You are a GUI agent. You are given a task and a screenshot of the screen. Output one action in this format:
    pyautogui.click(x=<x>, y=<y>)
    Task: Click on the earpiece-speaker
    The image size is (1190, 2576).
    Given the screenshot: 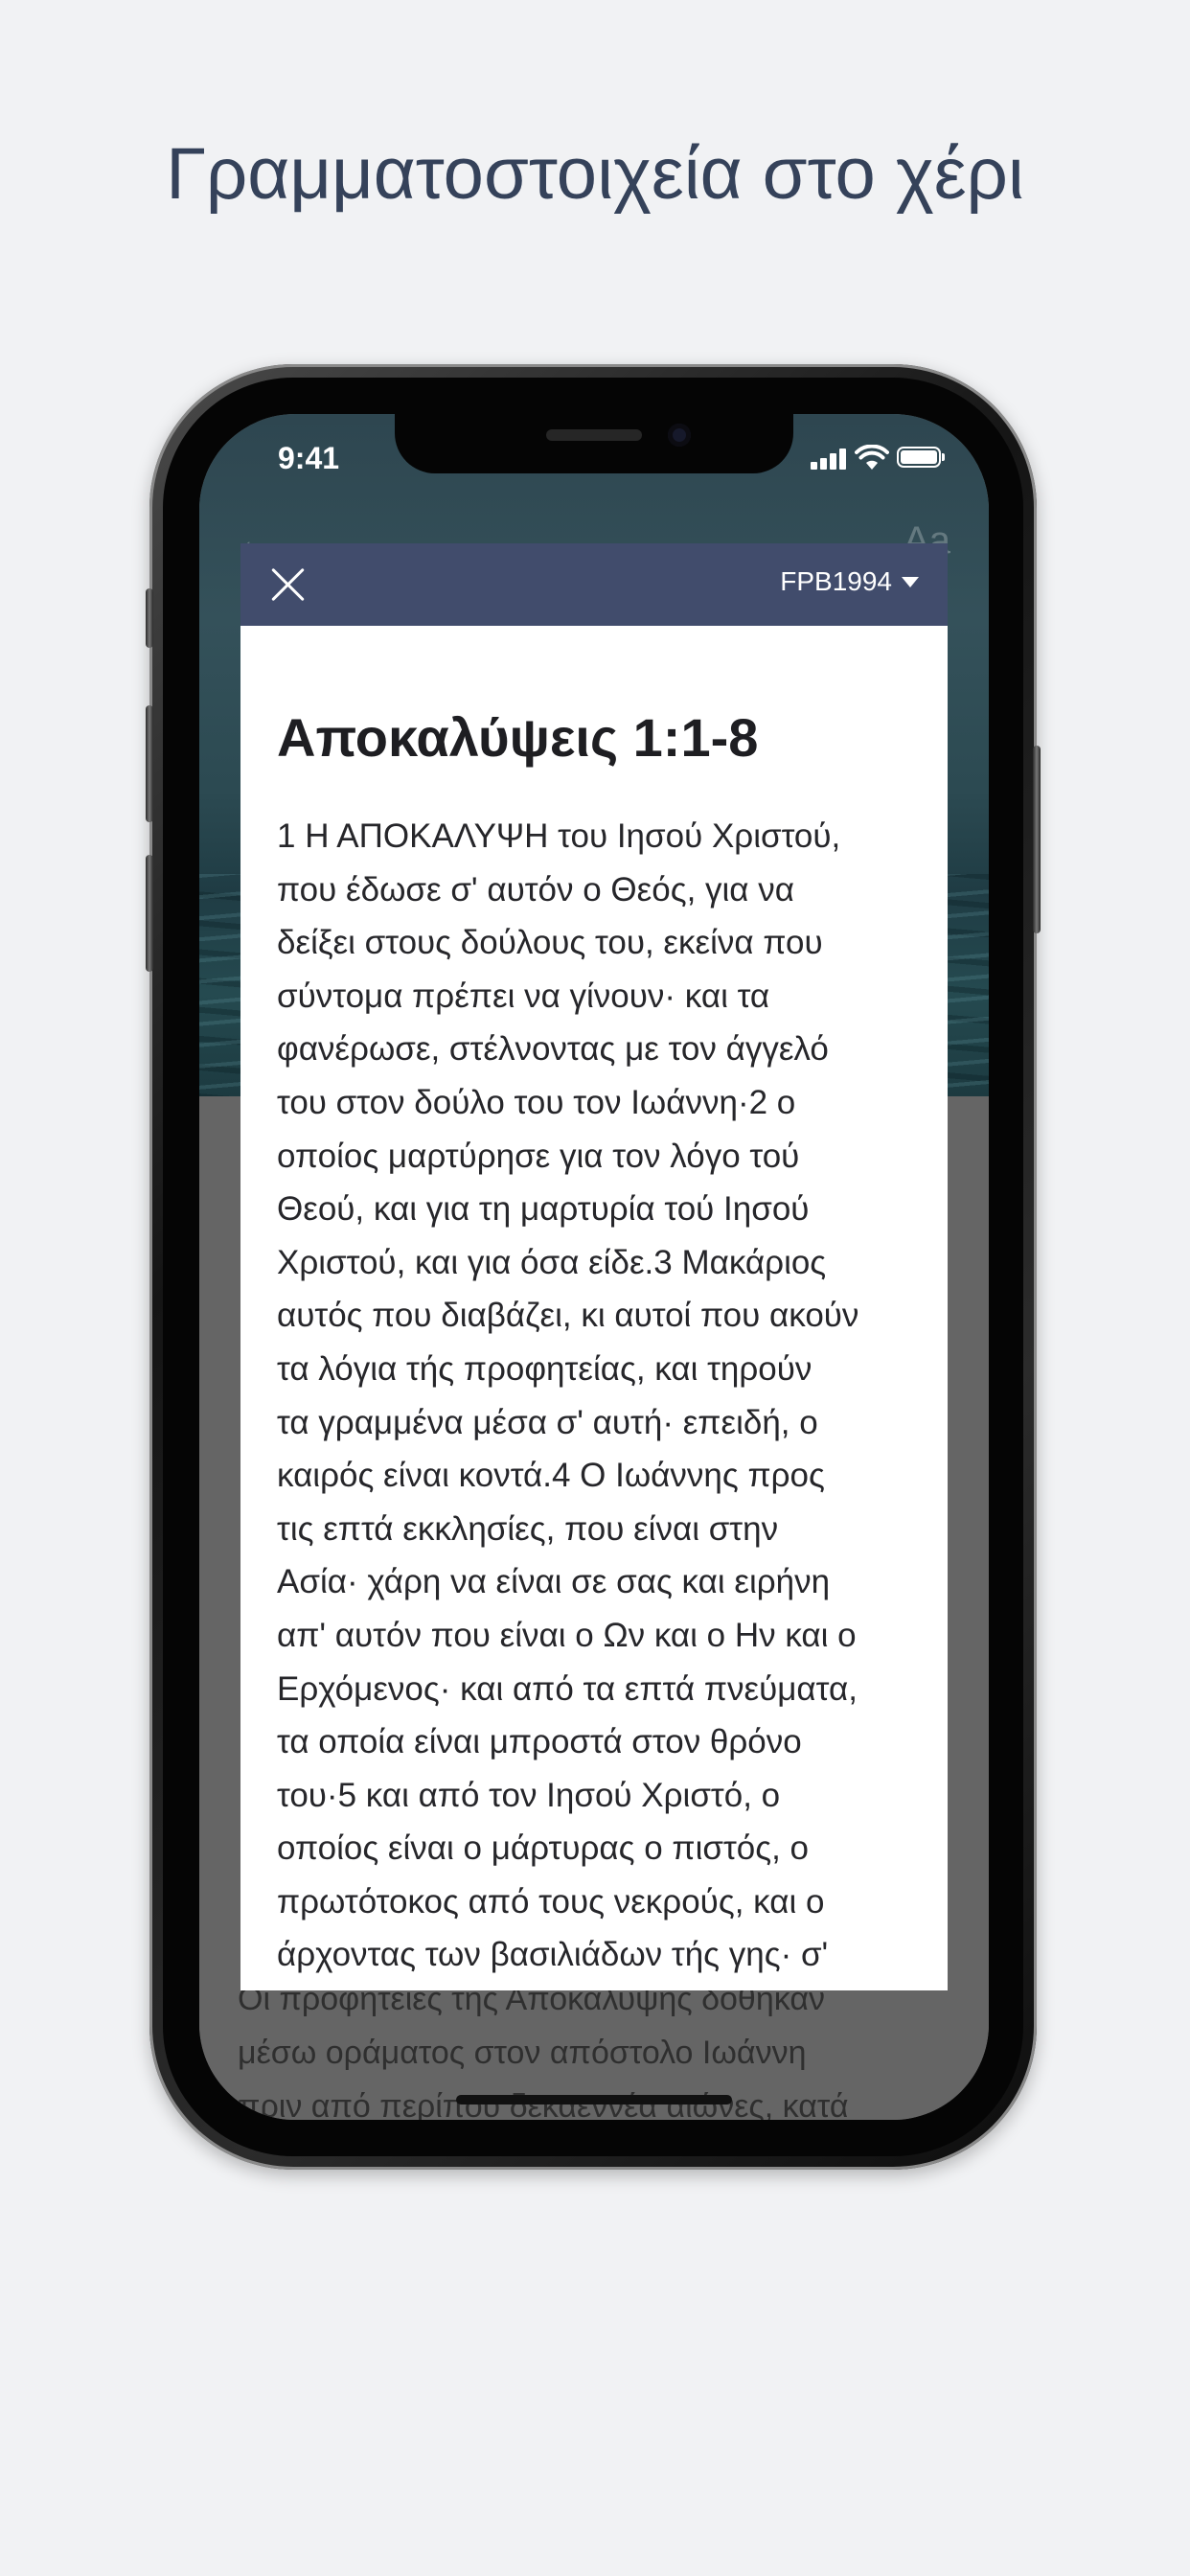 What is the action you would take?
    pyautogui.click(x=594, y=435)
    